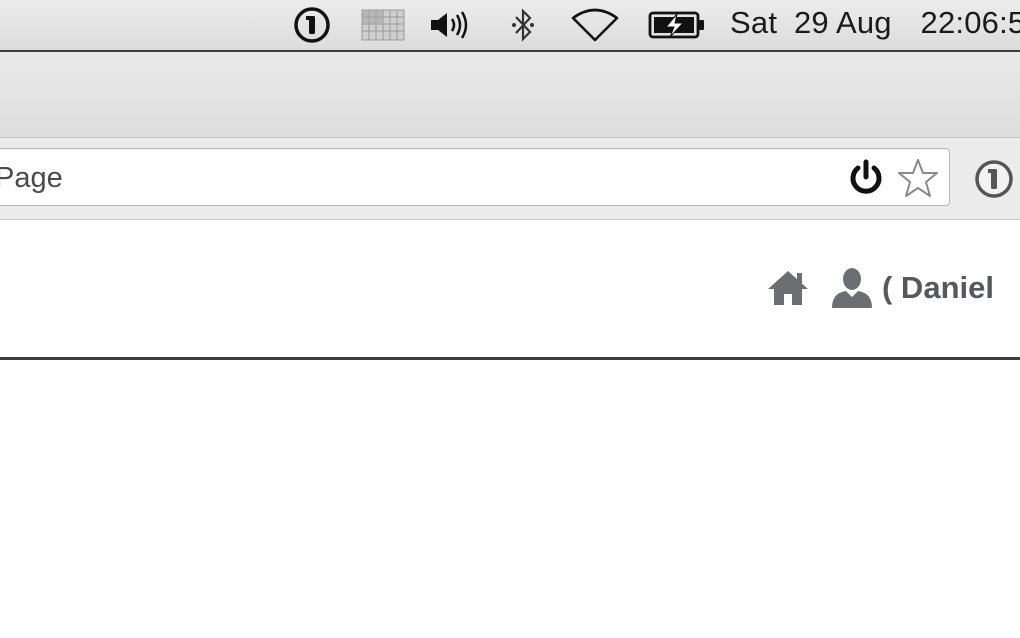 The height and width of the screenshot is (638, 1020). Describe the element at coordinates (677, 25) in the screenshot. I see `battery-charging-icon` at that location.